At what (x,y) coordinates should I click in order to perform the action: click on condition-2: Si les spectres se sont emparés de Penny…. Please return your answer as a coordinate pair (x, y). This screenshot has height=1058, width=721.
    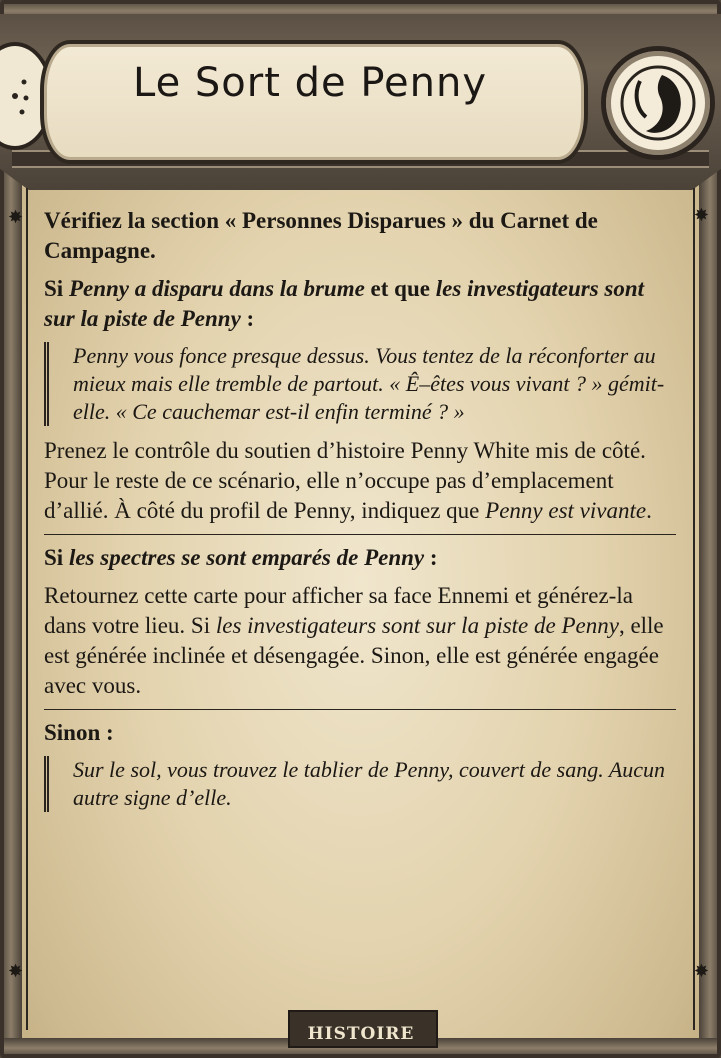
    Looking at the image, I should click on (360, 558).